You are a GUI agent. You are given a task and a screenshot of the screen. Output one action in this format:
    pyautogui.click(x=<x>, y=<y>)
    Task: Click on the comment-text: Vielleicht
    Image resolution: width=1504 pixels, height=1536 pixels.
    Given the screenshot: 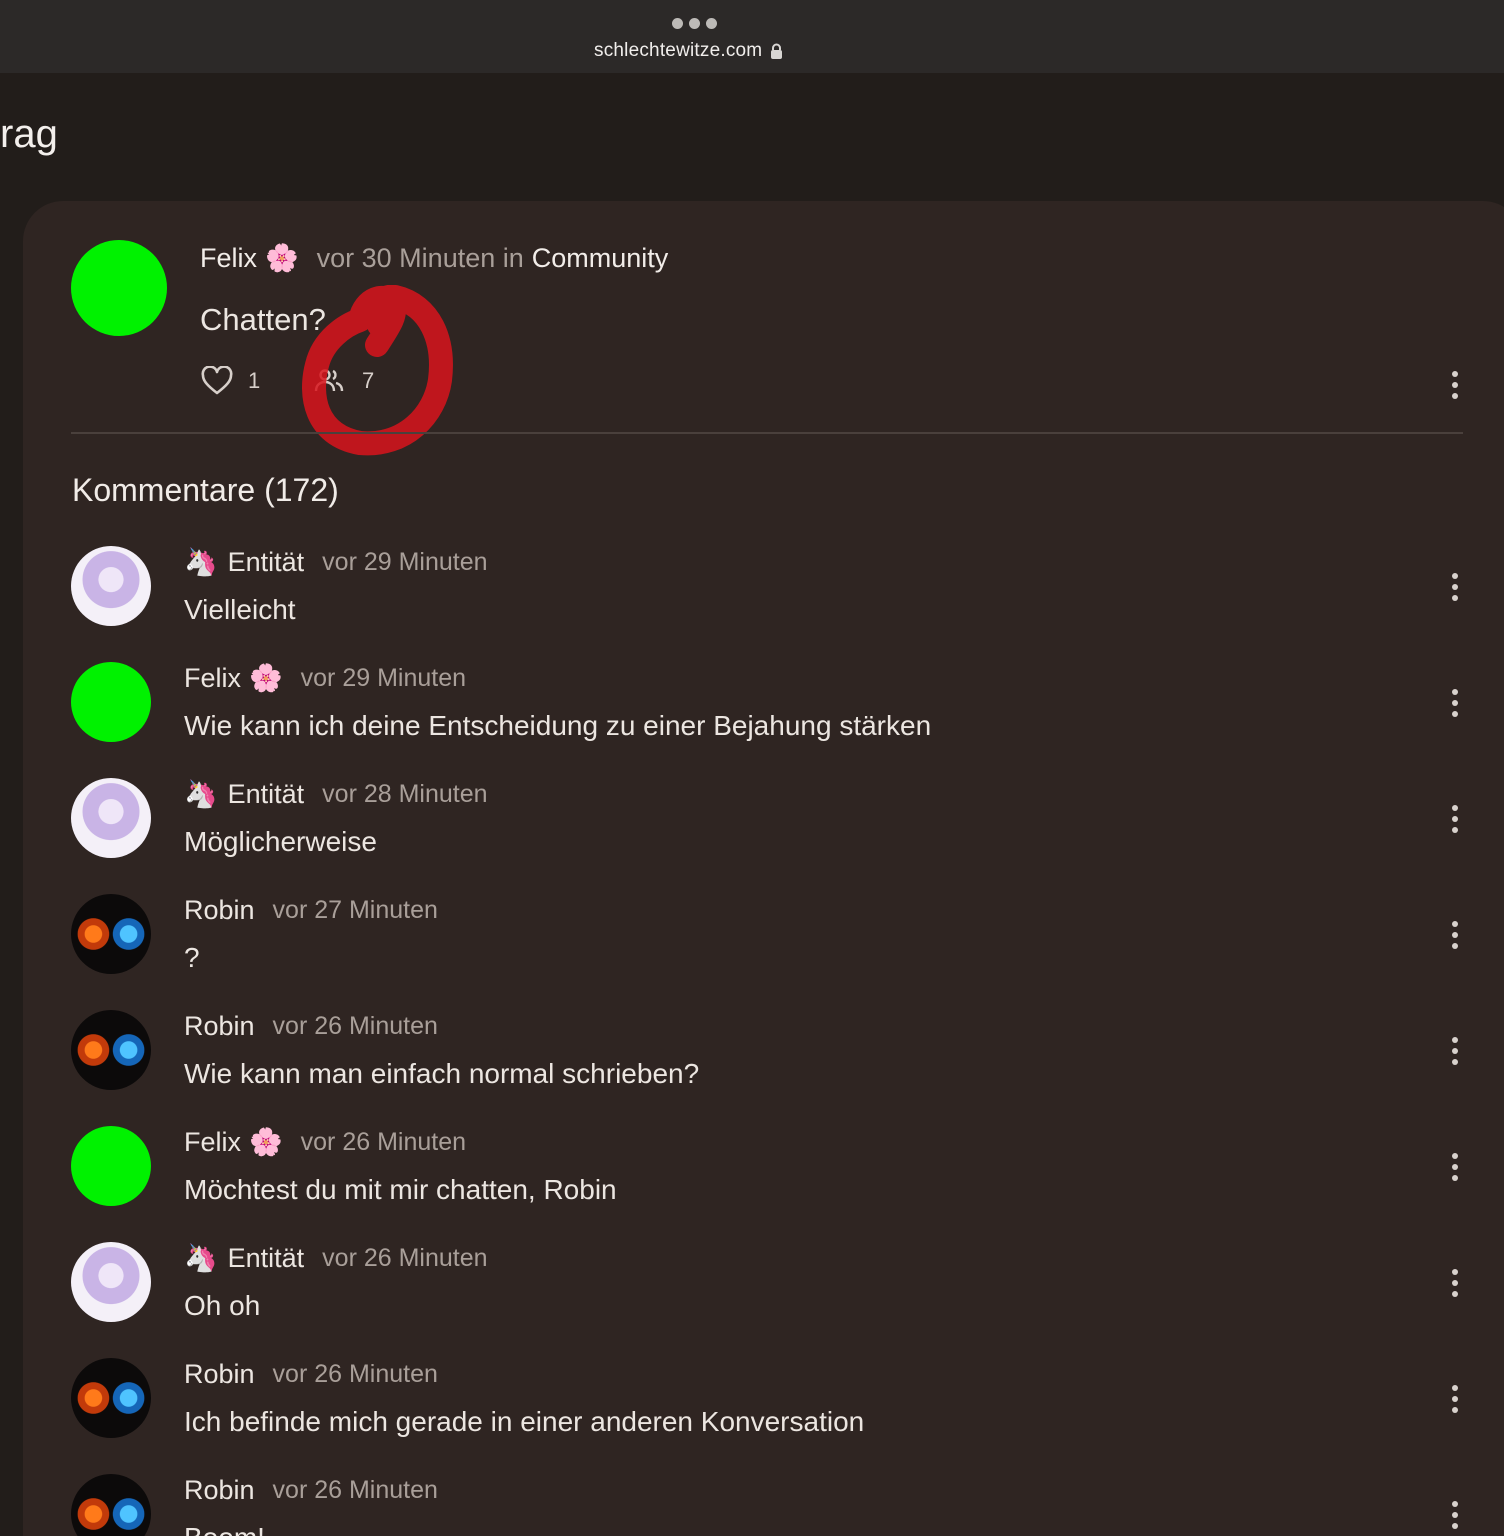 What is the action you would take?
    pyautogui.click(x=240, y=609)
    